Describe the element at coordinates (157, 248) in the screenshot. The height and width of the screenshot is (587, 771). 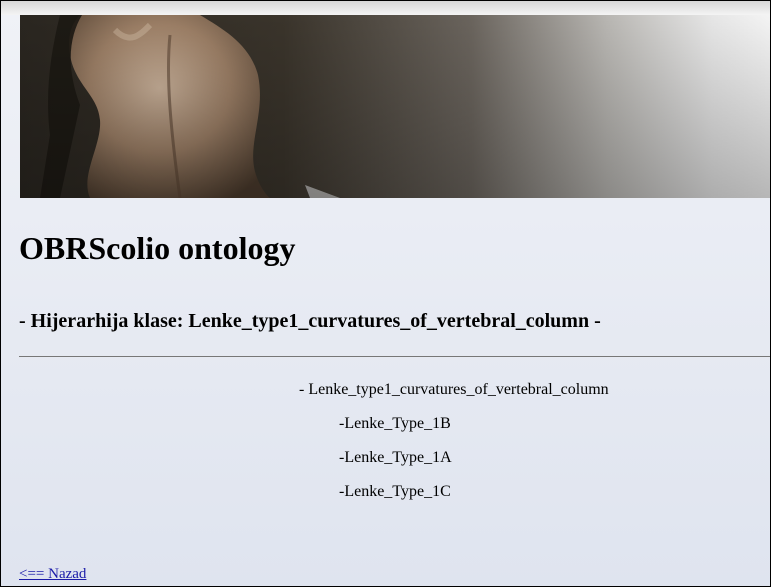
I see `page-title: OBRScolio ontology` at that location.